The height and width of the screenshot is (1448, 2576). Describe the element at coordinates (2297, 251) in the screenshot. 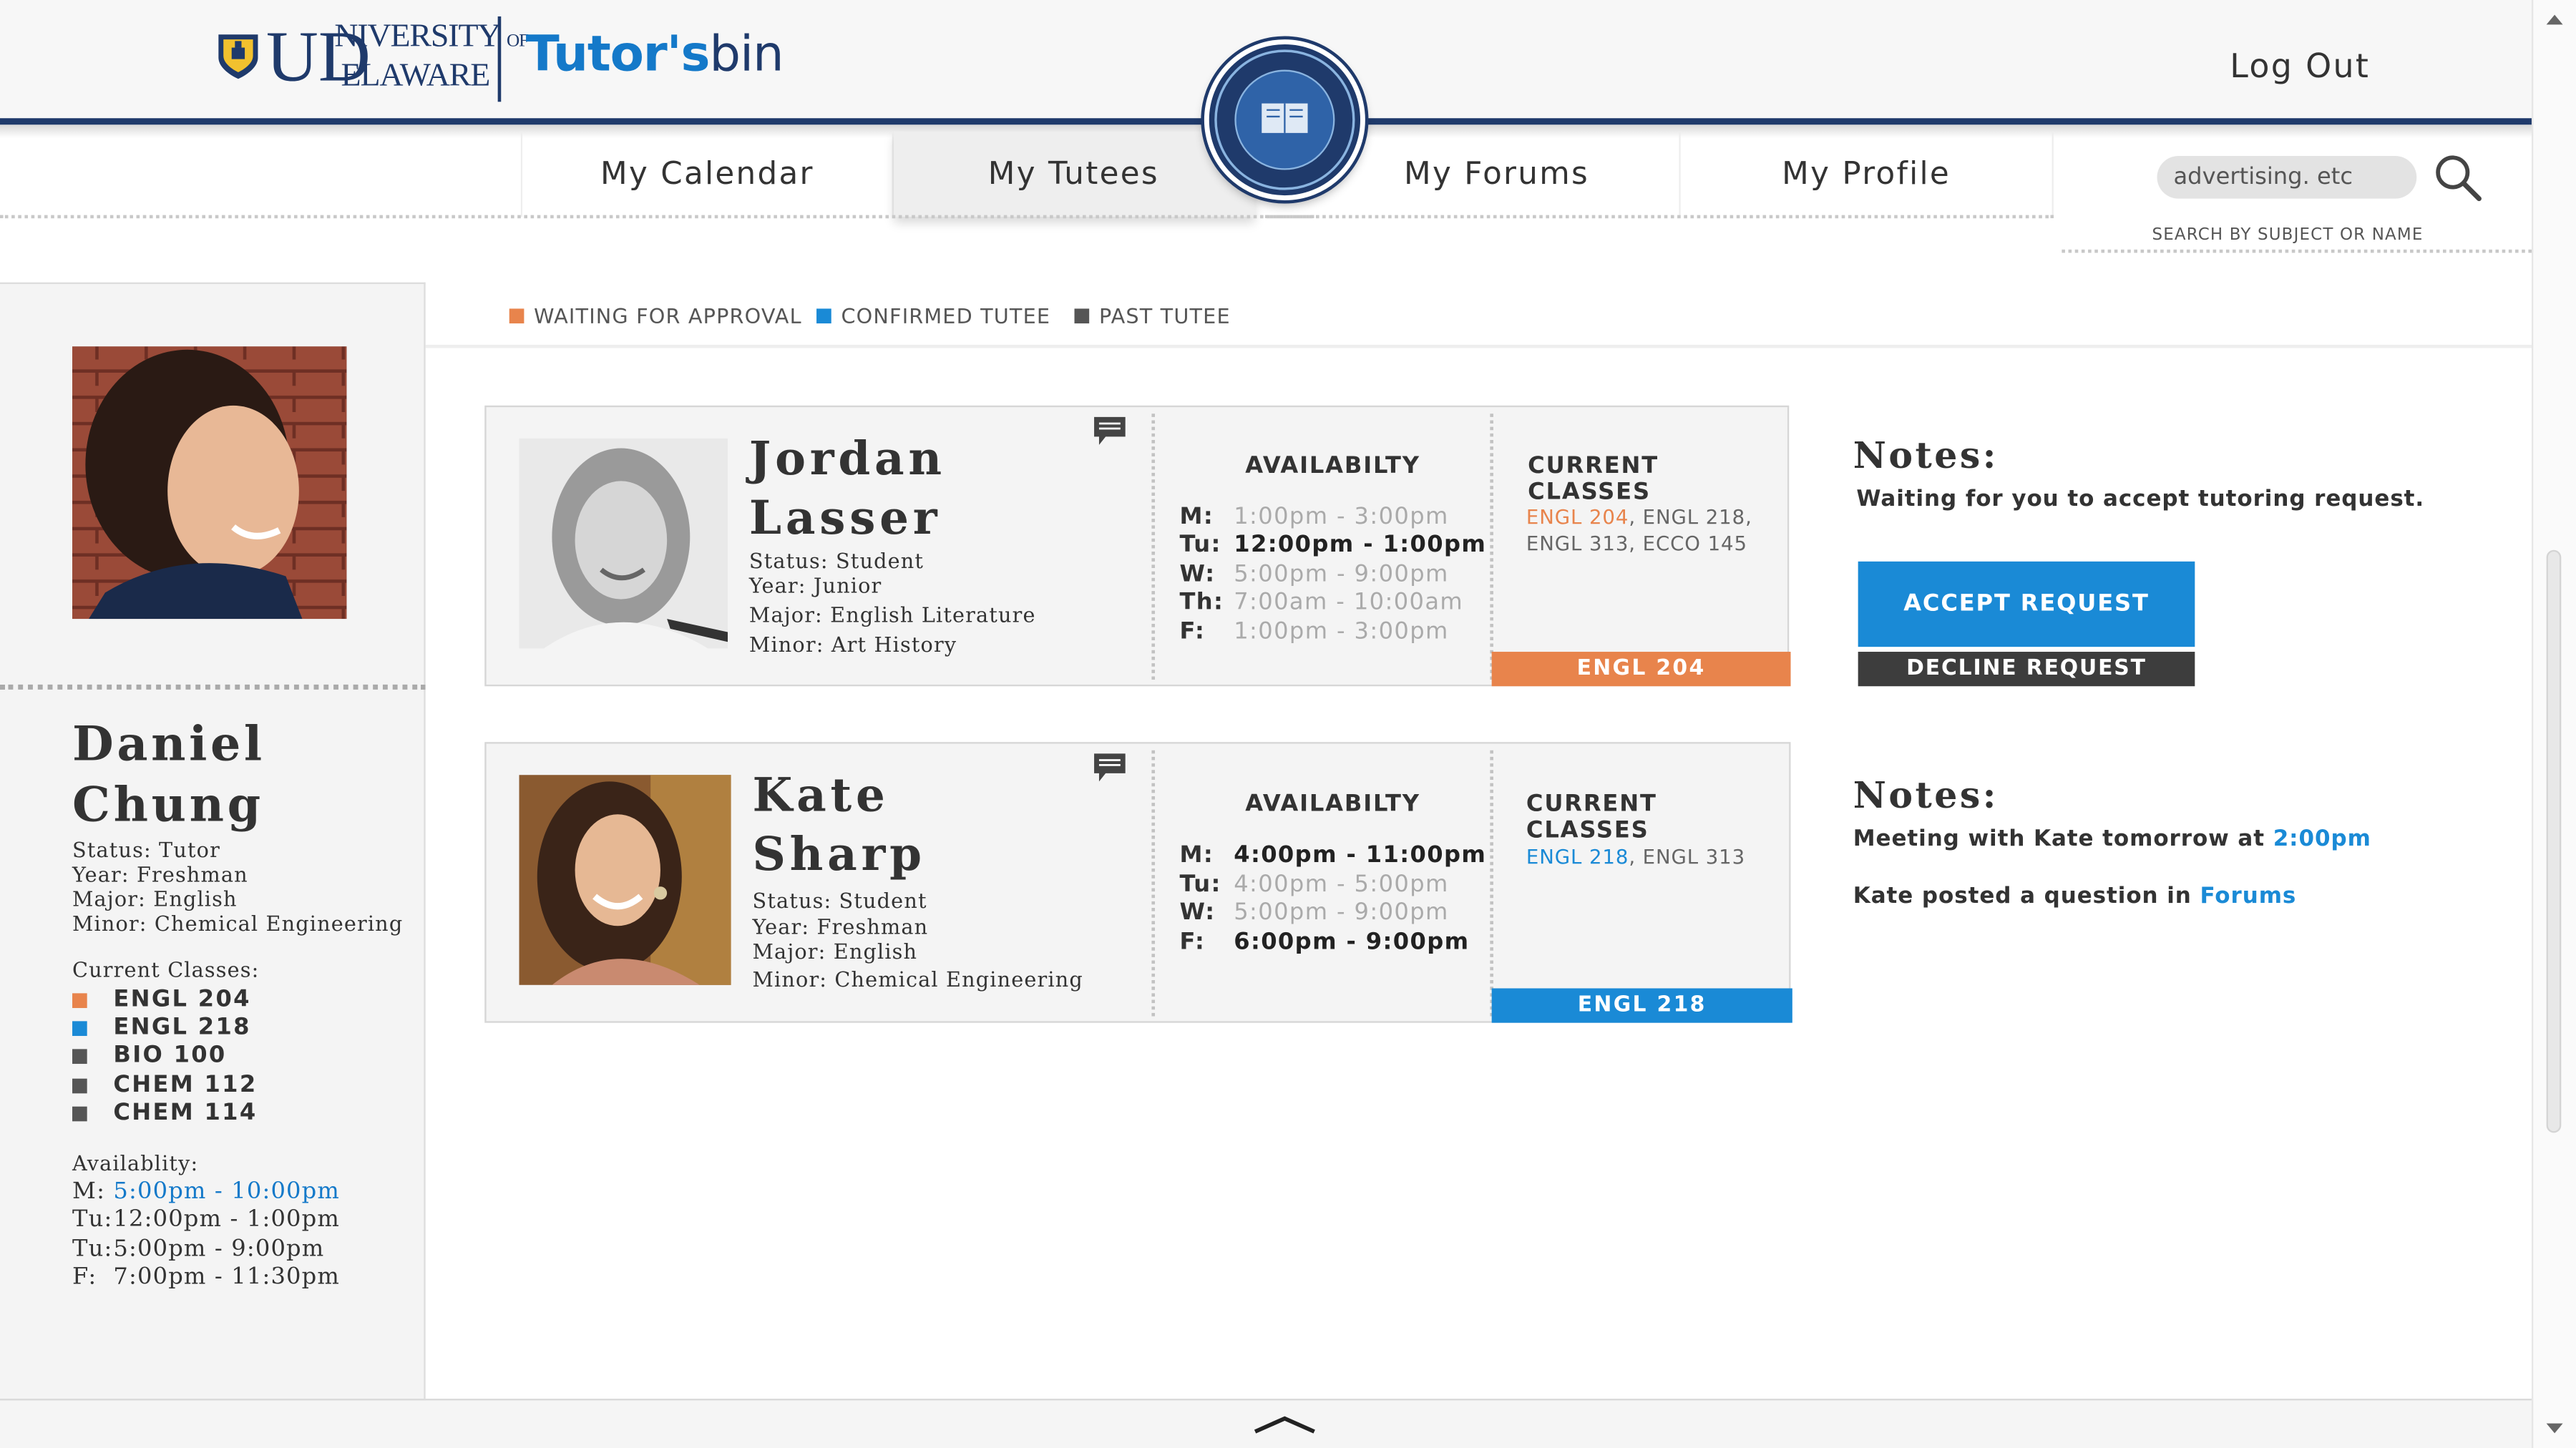

I see `search-dotted-divider` at that location.